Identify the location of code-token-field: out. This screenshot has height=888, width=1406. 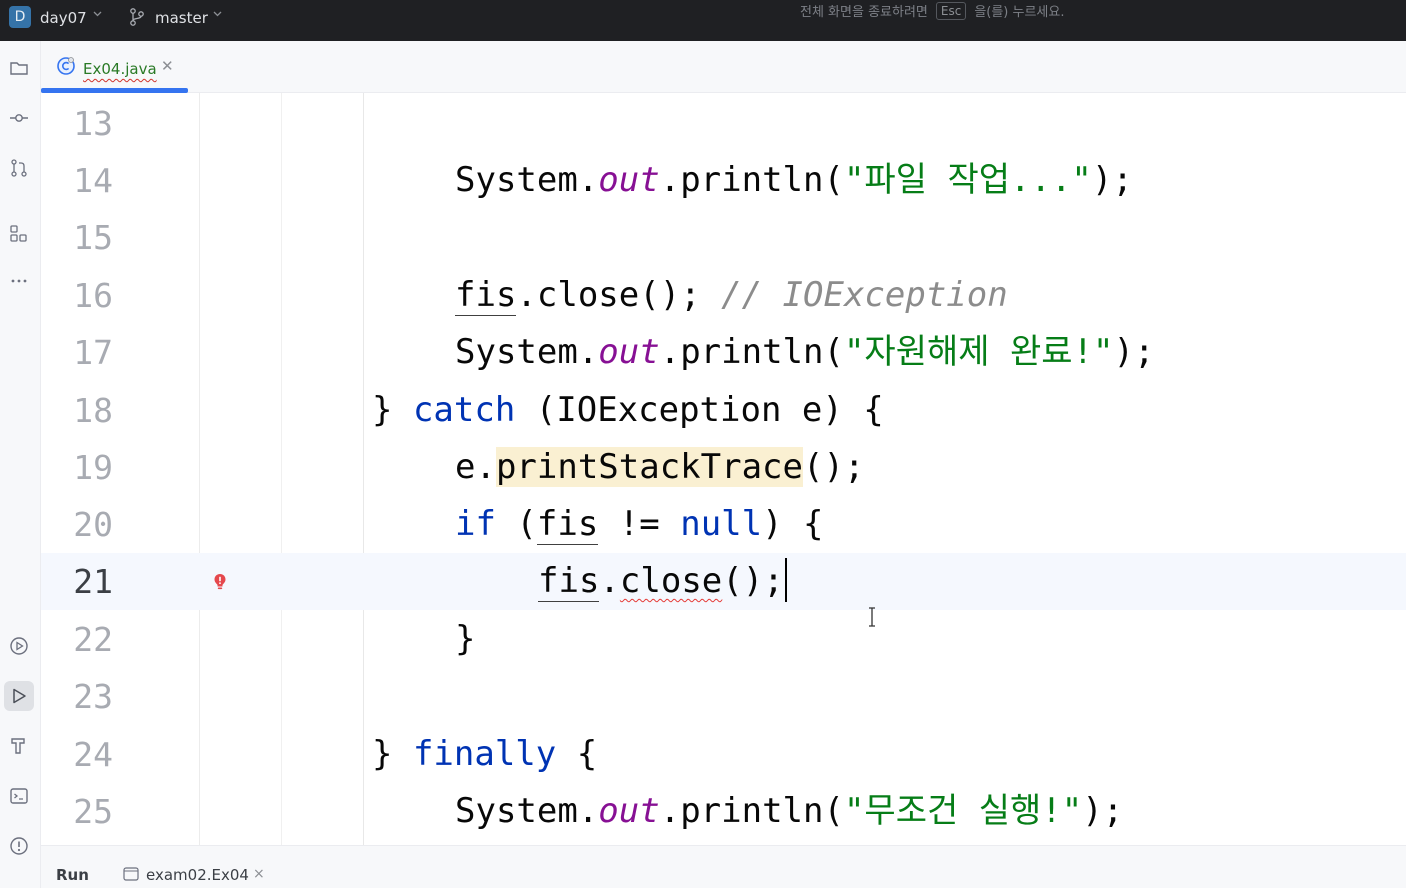
(629, 180).